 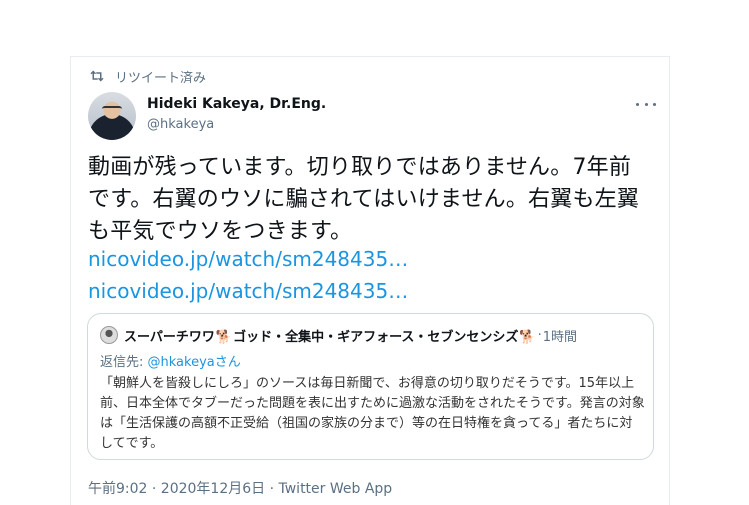 What do you see at coordinates (180, 124) in the screenshot?
I see `author-handle: @hkakeya` at bounding box center [180, 124].